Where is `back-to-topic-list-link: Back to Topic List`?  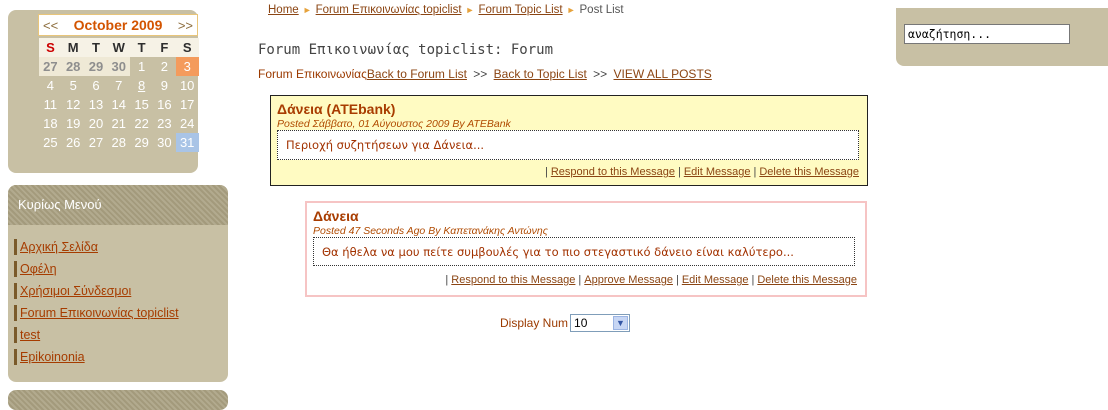 back-to-topic-list-link: Back to Topic List is located at coordinates (540, 74).